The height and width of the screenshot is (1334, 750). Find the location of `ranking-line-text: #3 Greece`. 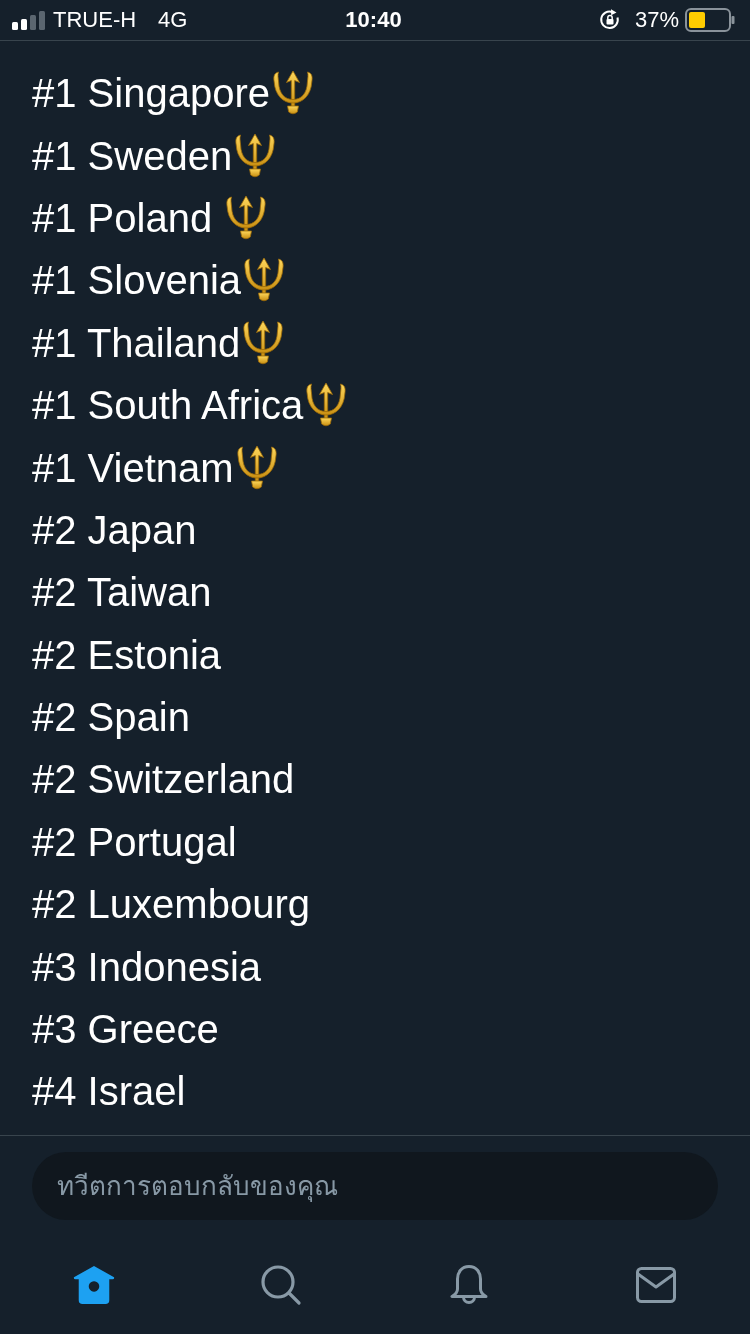

ranking-line-text: #3 Greece is located at coordinates (125, 1029).